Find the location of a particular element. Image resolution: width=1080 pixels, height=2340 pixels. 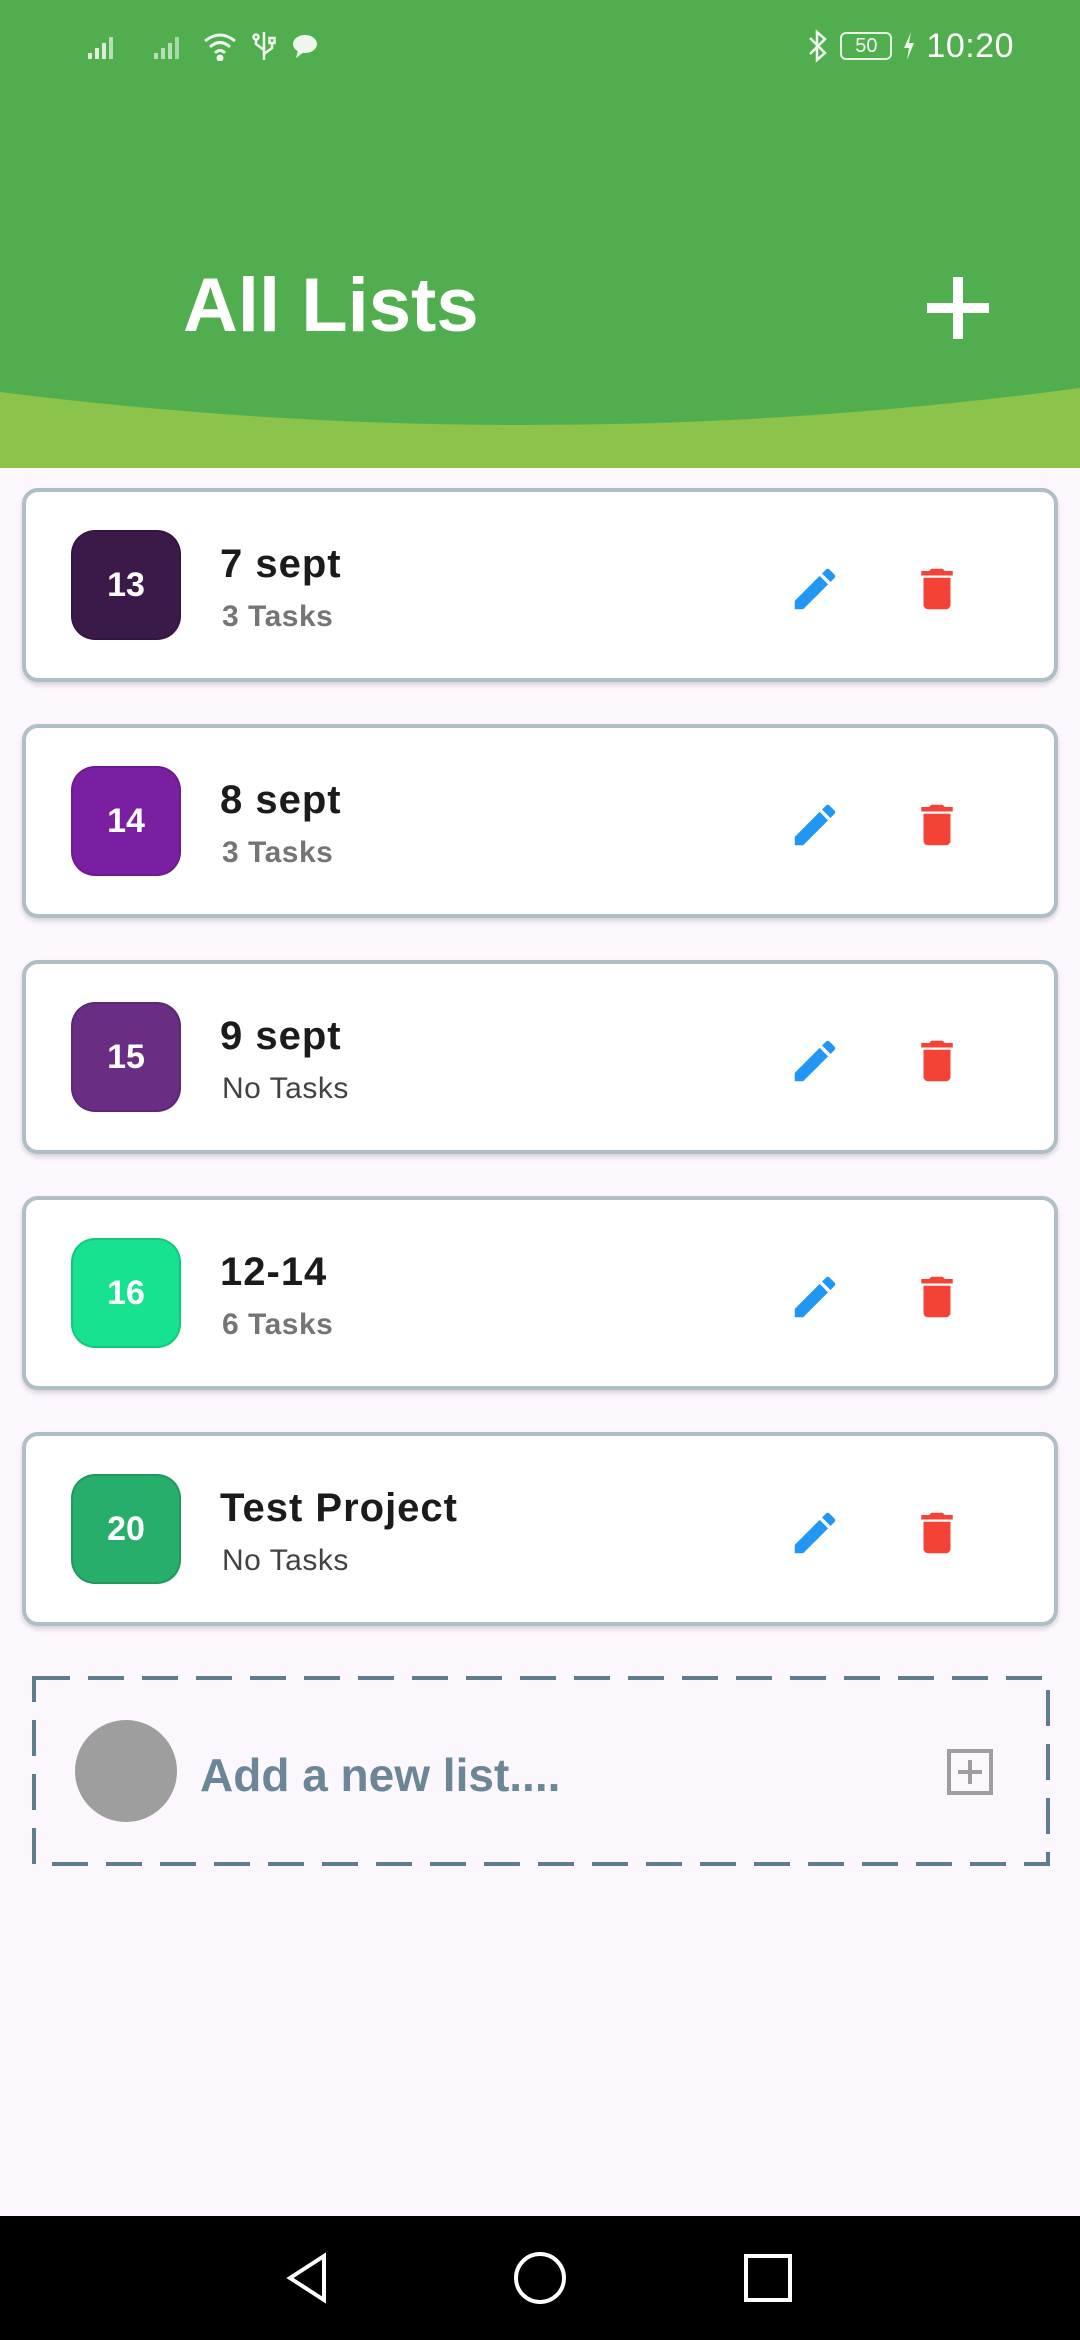

list-card: 13 7 sept 3 Tasks is located at coordinates (540, 585).